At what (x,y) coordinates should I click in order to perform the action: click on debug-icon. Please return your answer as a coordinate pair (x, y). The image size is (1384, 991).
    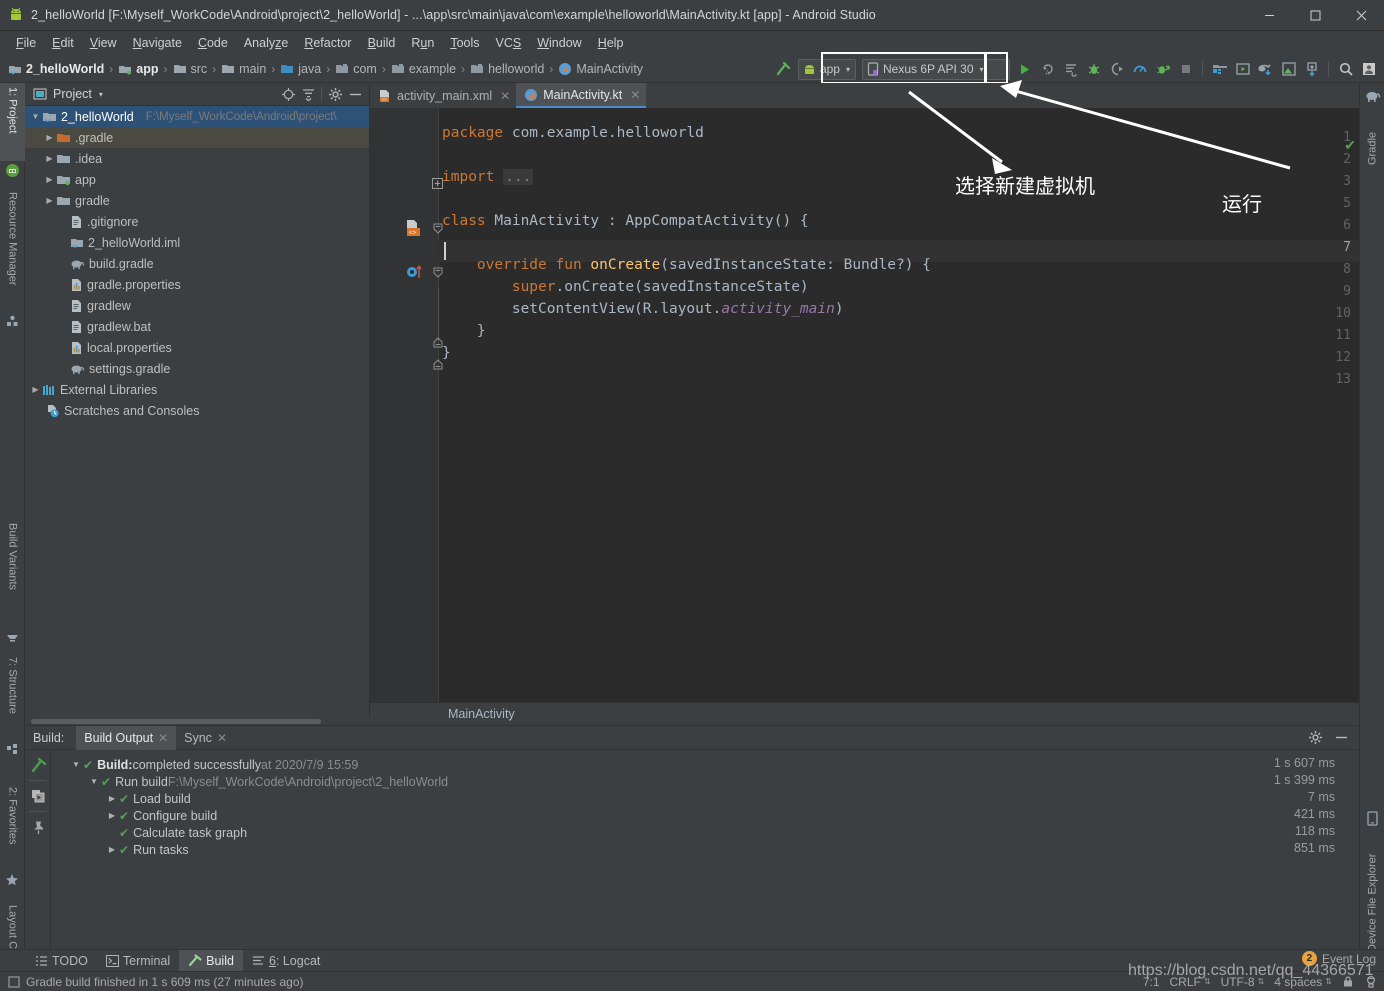
    Looking at the image, I should click on (1093, 69).